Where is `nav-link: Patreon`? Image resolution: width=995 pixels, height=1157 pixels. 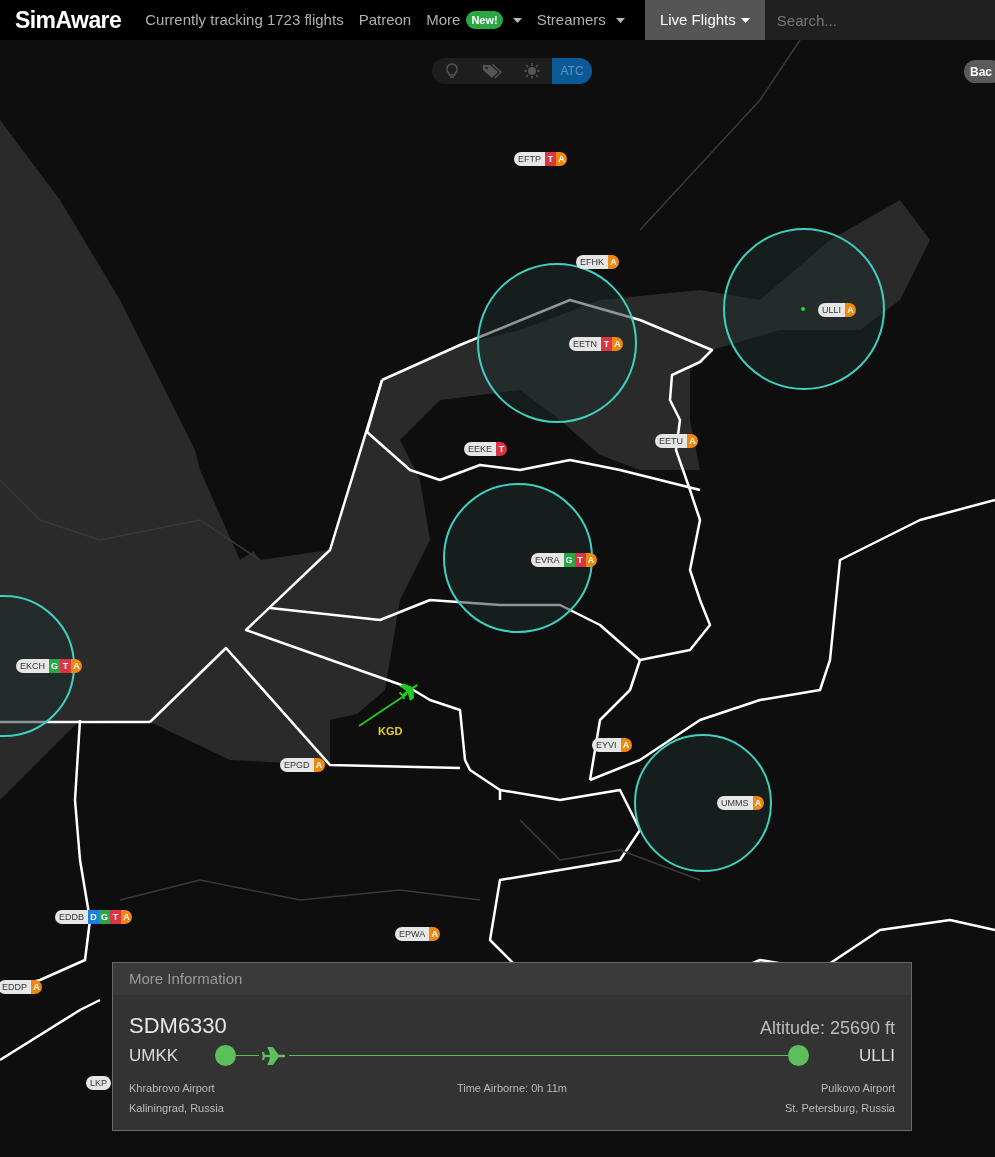 nav-link: Patreon is located at coordinates (385, 20).